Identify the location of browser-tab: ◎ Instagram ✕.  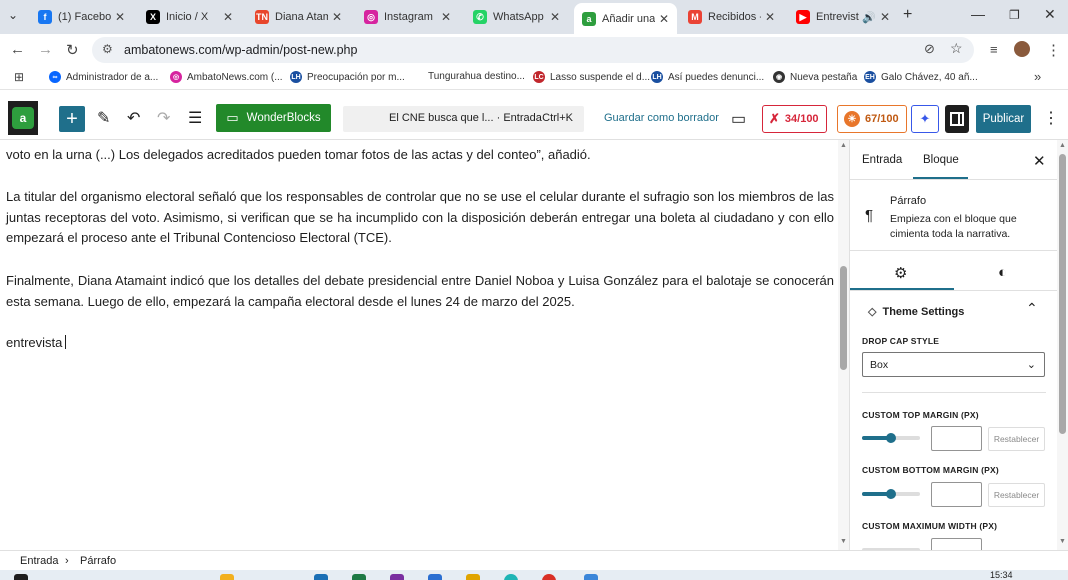
(407, 17).